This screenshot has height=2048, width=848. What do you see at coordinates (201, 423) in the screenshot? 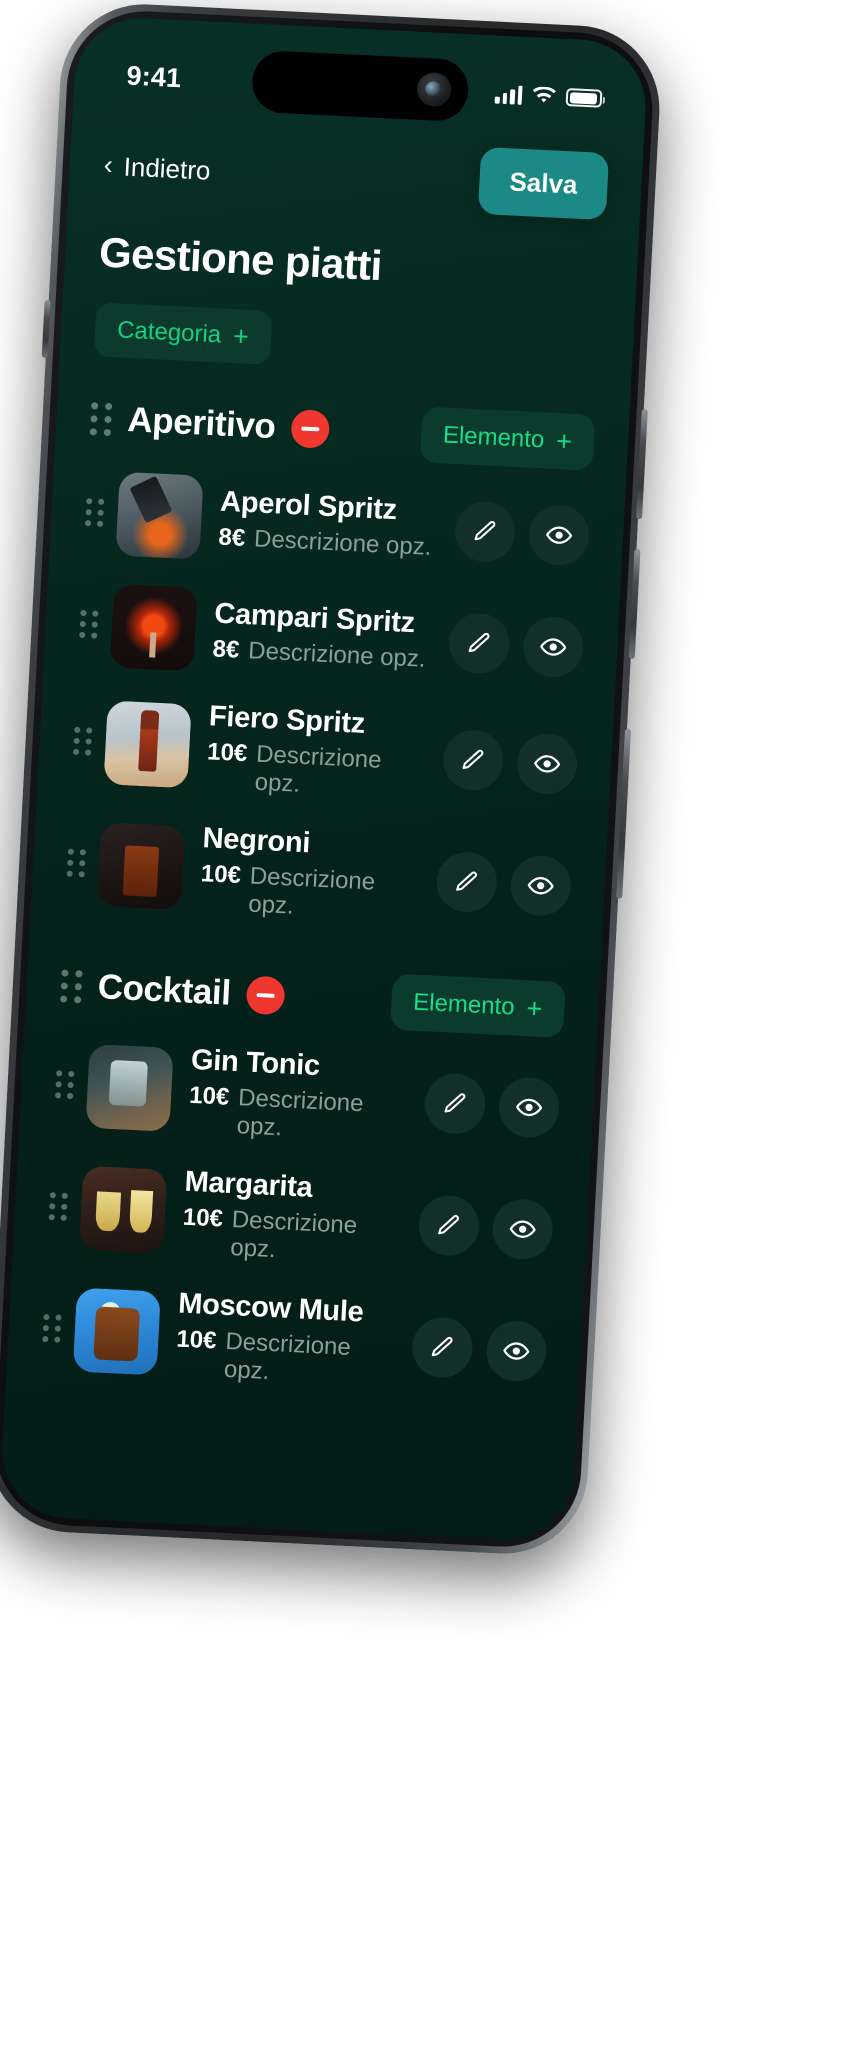
I see `category-title: Aperitivo` at bounding box center [201, 423].